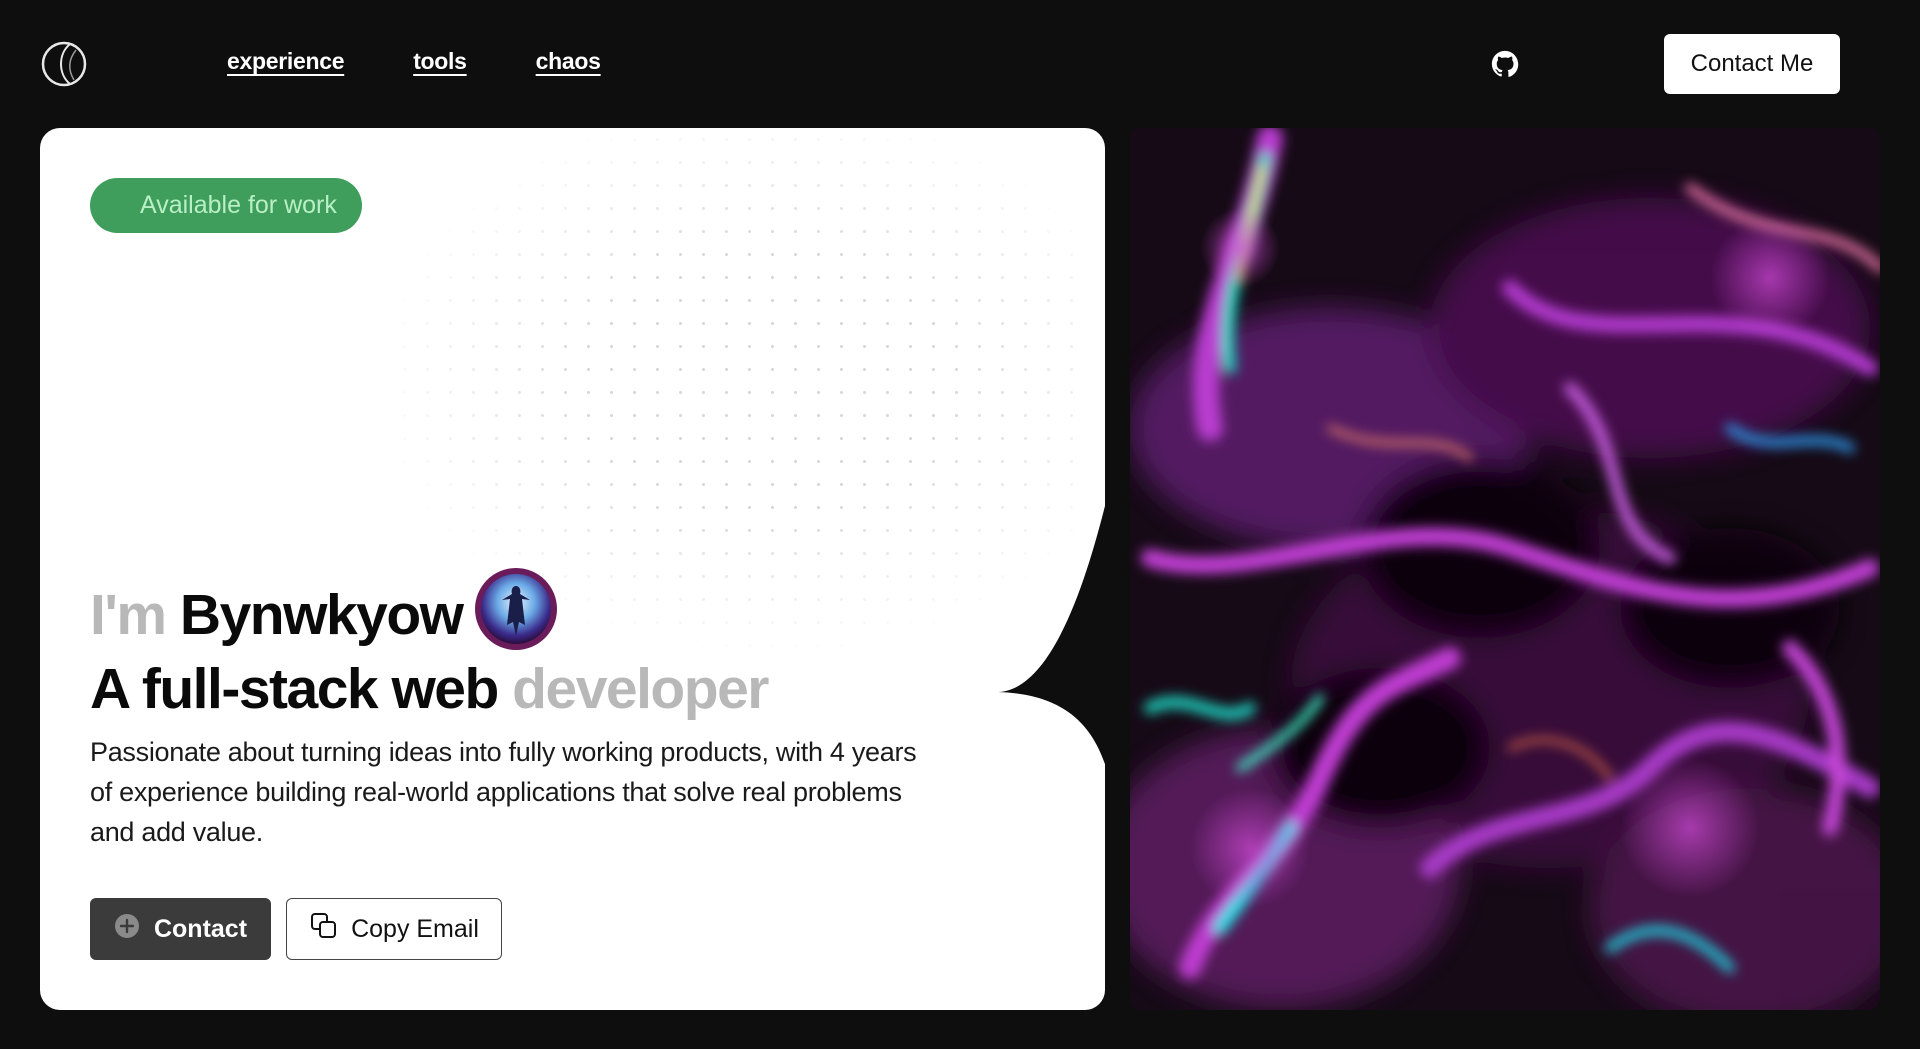 The width and height of the screenshot is (1920, 1049). Describe the element at coordinates (226, 205) in the screenshot. I see `availability-badge: Available for work` at that location.